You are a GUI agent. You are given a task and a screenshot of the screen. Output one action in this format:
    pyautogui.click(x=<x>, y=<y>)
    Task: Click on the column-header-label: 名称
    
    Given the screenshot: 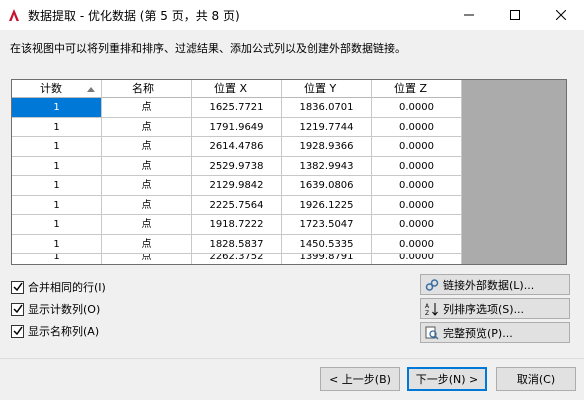 What is the action you would take?
    pyautogui.click(x=143, y=88)
    